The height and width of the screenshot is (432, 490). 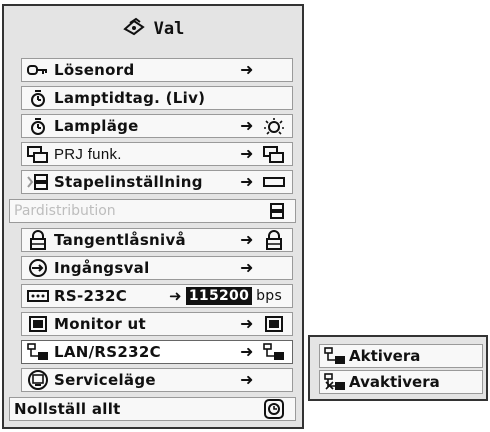 What do you see at coordinates (157, 380) in the screenshot?
I see `menu-item-service-mode: Serviceläge ➜` at bounding box center [157, 380].